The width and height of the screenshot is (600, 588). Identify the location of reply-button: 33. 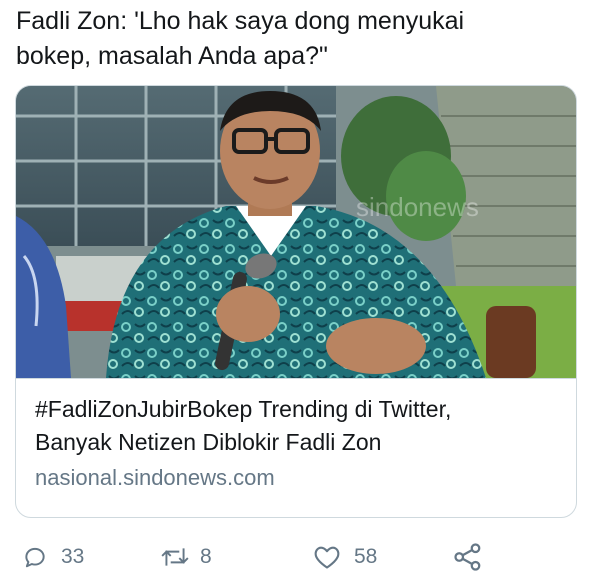
(53, 557).